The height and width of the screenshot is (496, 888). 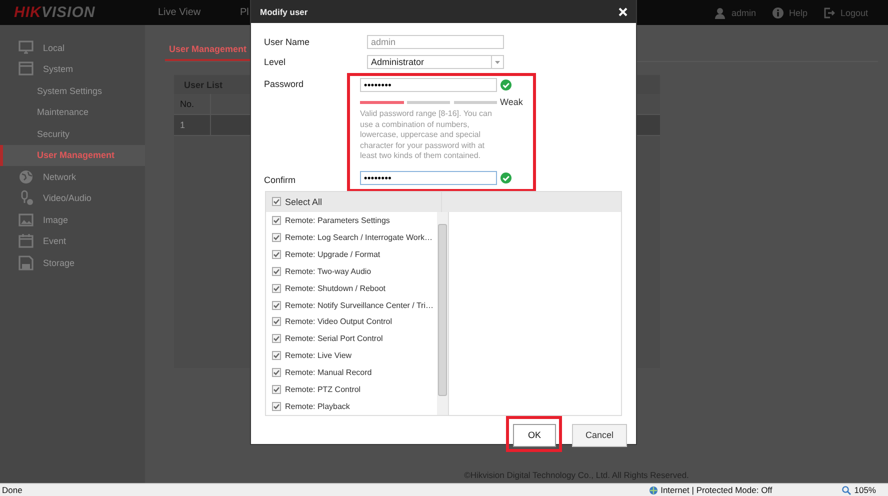 What do you see at coordinates (854, 13) in the screenshot?
I see `logout-link: Logout` at bounding box center [854, 13].